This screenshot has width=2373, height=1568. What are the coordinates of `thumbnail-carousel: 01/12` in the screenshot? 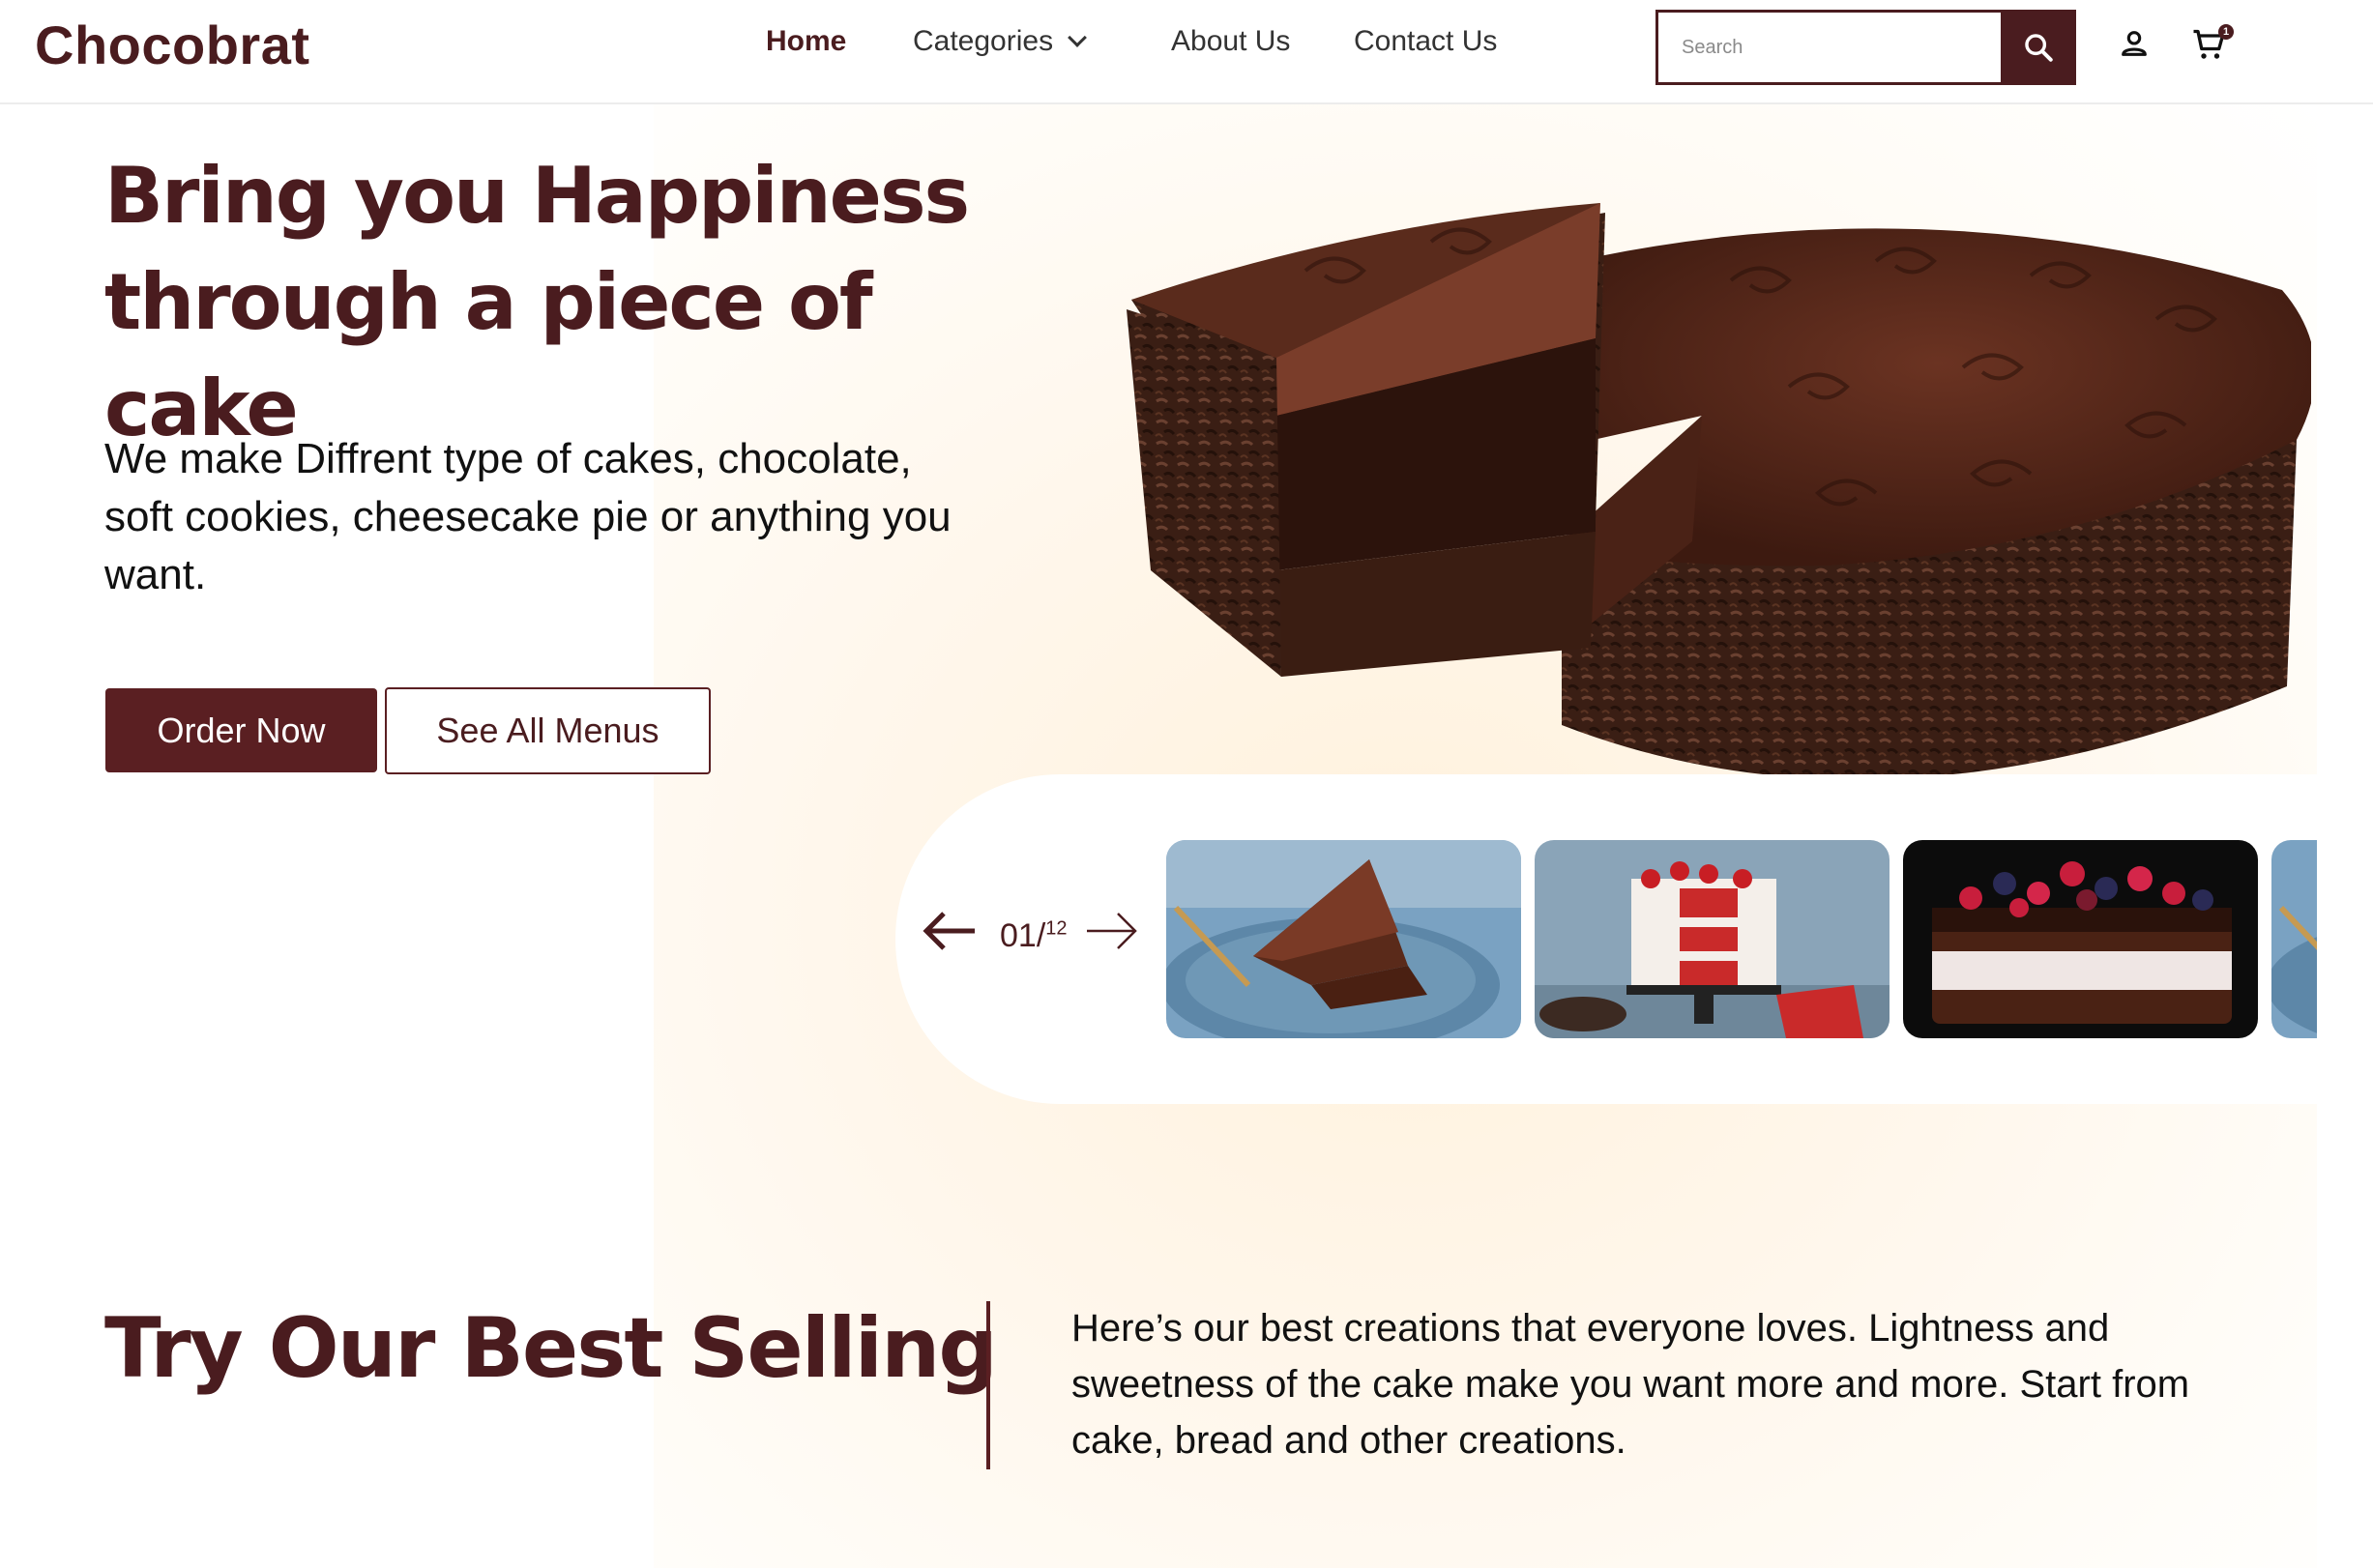 It's located at (1606, 939).